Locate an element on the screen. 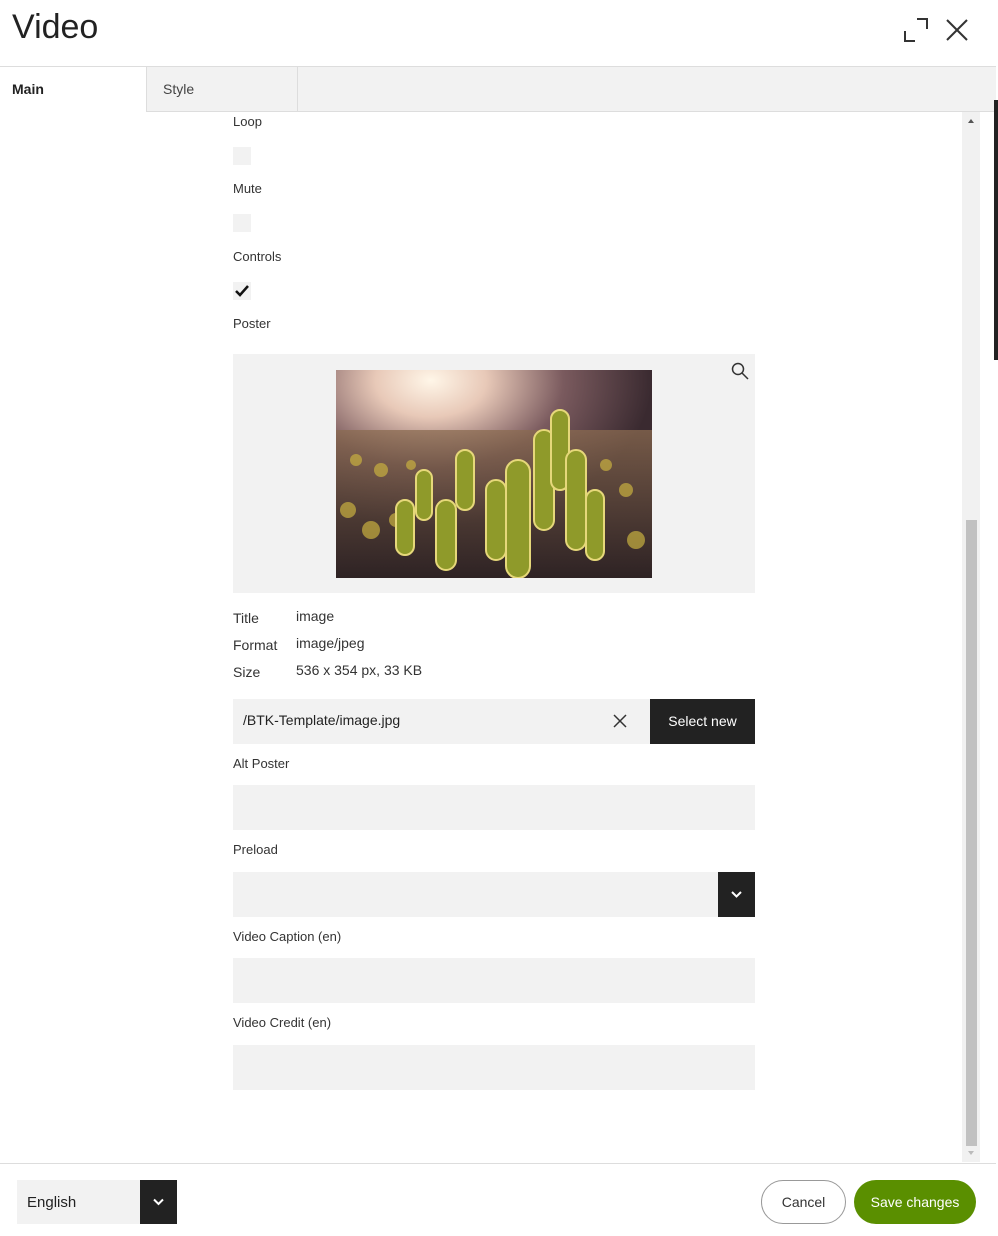  controls-checkbox is located at coordinates (242, 291).